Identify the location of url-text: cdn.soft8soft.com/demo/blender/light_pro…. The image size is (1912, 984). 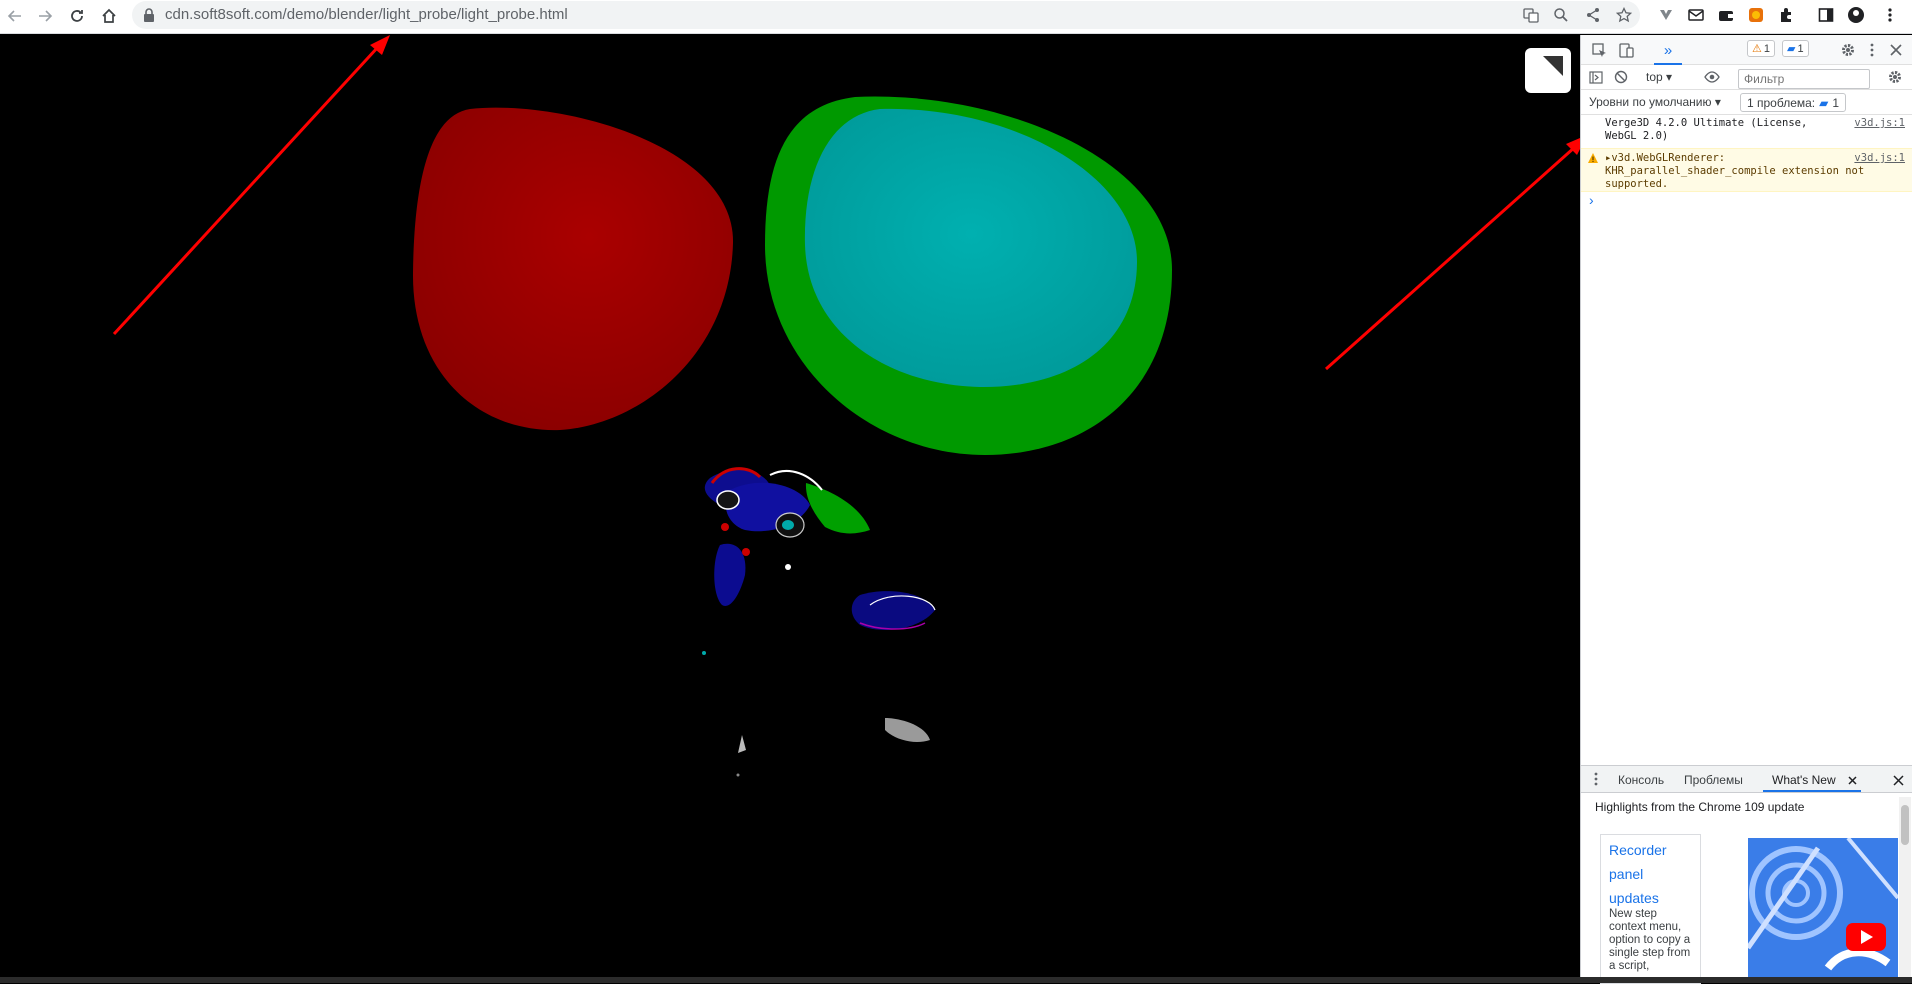
(366, 14).